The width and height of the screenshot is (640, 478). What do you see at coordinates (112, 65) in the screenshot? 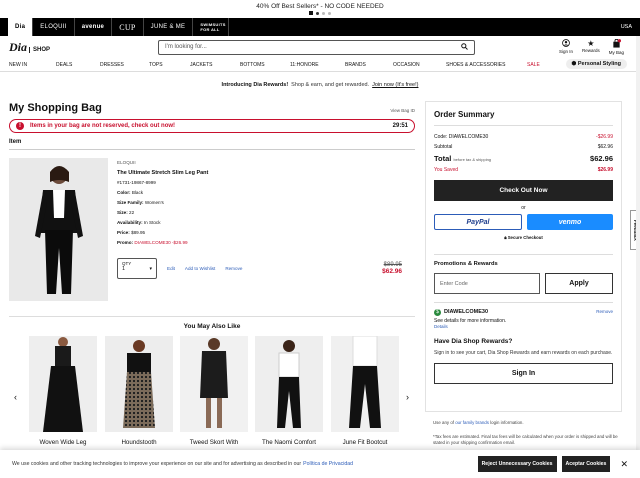
I see `nav-dresses: DRESSES` at bounding box center [112, 65].